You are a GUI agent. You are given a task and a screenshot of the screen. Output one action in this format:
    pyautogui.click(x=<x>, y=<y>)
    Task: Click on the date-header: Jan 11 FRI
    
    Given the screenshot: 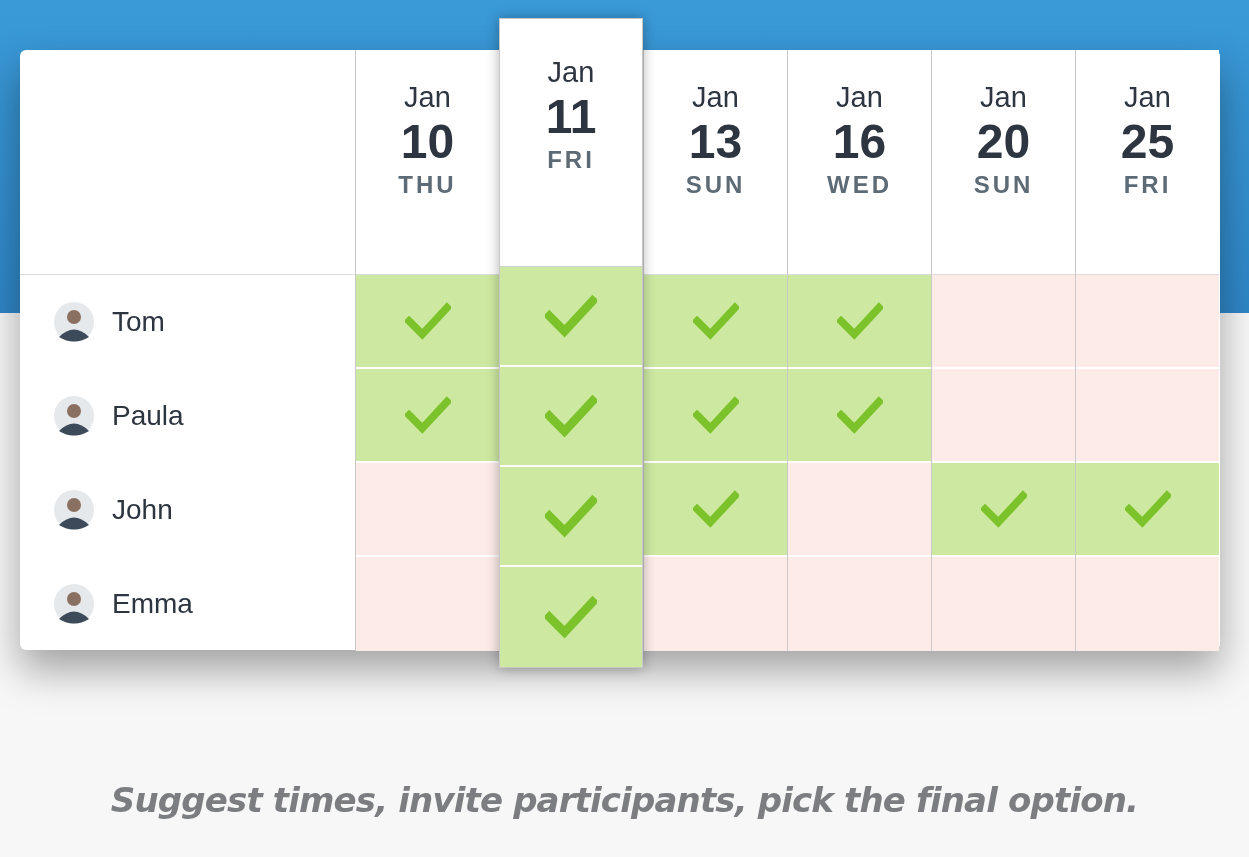 What is the action you would take?
    pyautogui.click(x=571, y=143)
    